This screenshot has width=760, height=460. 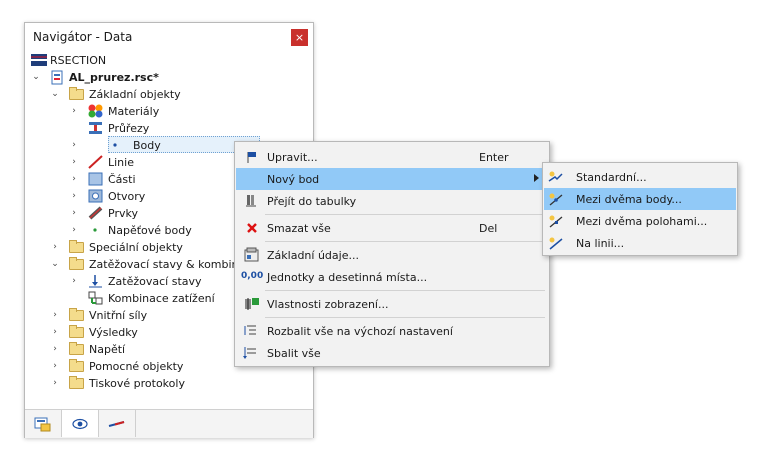 What do you see at coordinates (134, 111) in the screenshot?
I see `tree-label: Materiály` at bounding box center [134, 111].